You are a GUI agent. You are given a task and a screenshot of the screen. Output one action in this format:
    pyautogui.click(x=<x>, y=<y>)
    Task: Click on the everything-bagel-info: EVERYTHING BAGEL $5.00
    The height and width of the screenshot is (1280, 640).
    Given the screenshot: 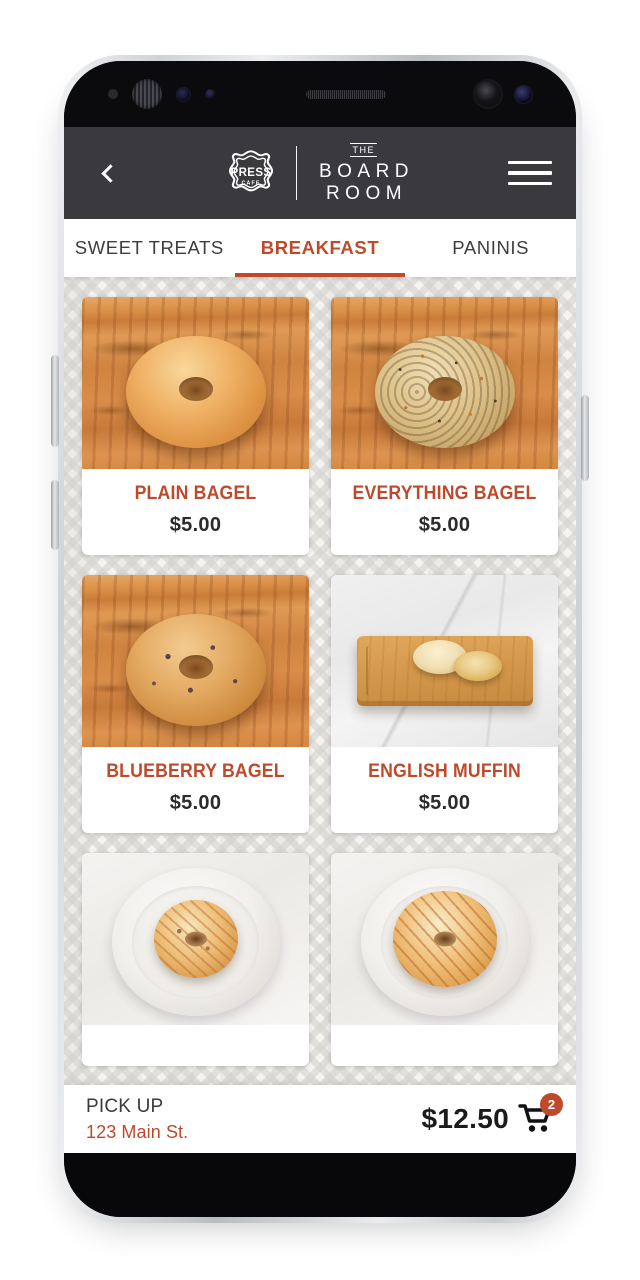 What is the action you would take?
    pyautogui.click(x=444, y=512)
    